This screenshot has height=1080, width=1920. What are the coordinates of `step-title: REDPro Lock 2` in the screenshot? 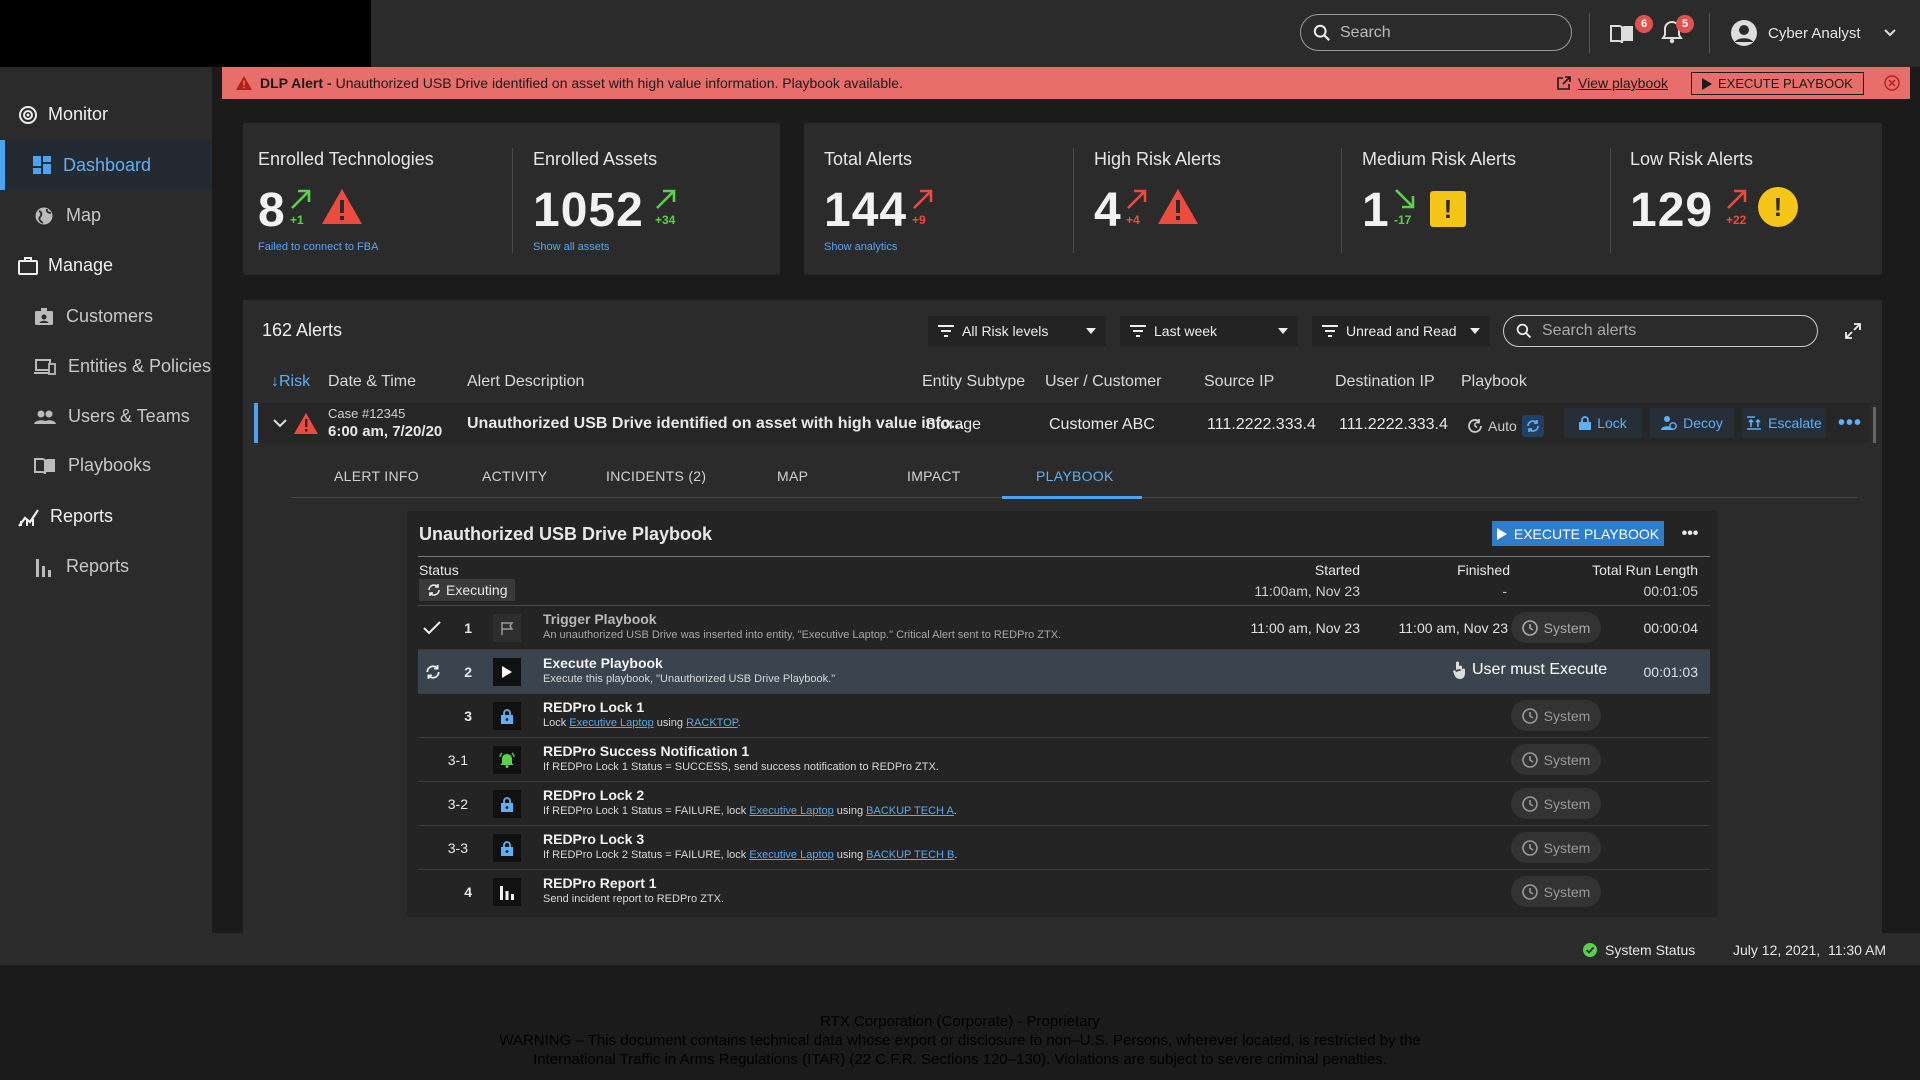 It's located at (594, 795).